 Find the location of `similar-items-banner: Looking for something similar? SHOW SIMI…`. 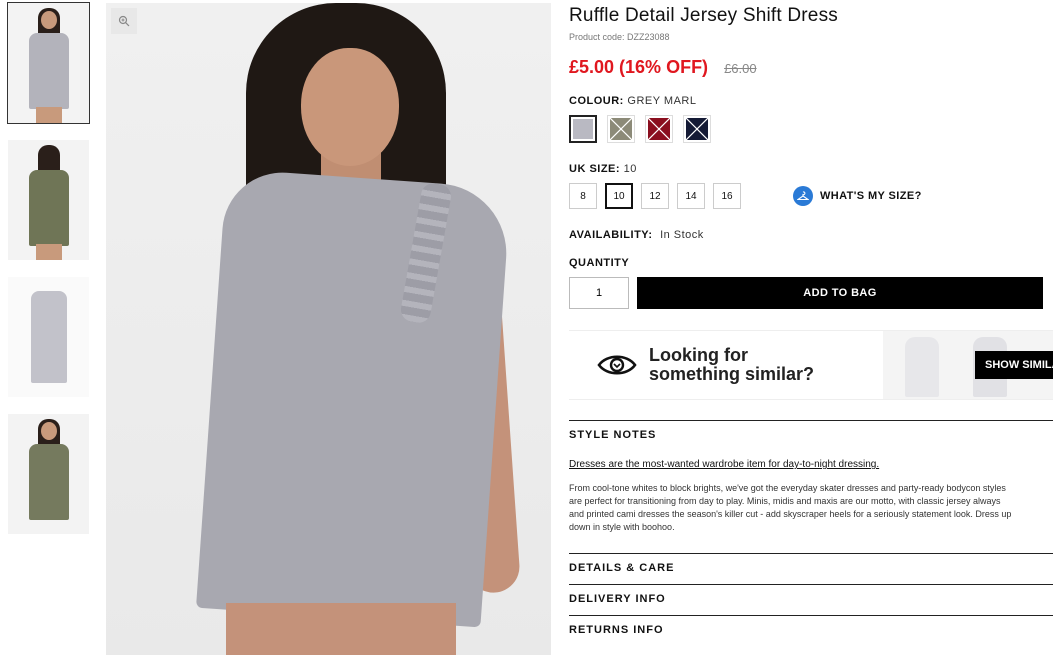

similar-items-banner: Looking for something similar? SHOW SIMI… is located at coordinates (811, 365).